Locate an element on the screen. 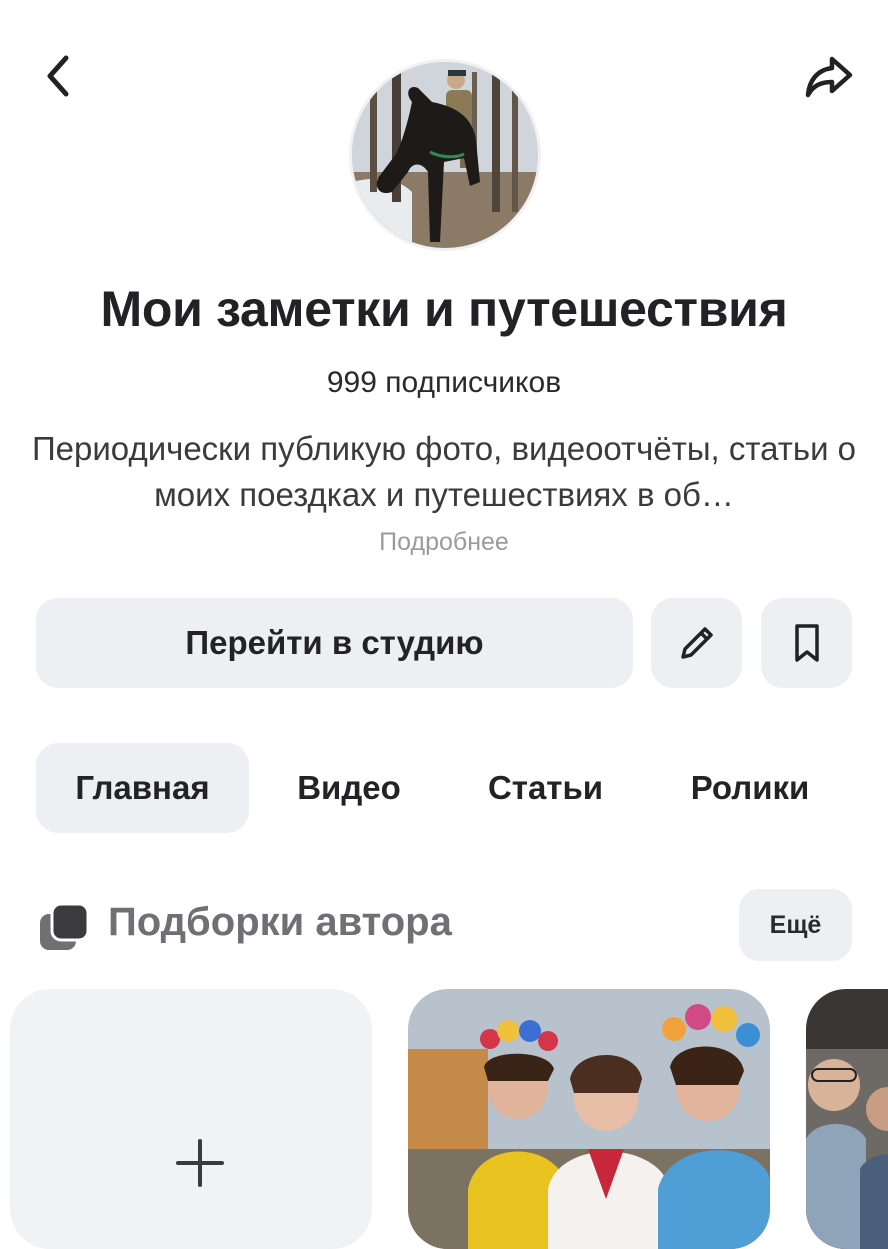 The height and width of the screenshot is (1249, 888). bookmark-button is located at coordinates (806, 643).